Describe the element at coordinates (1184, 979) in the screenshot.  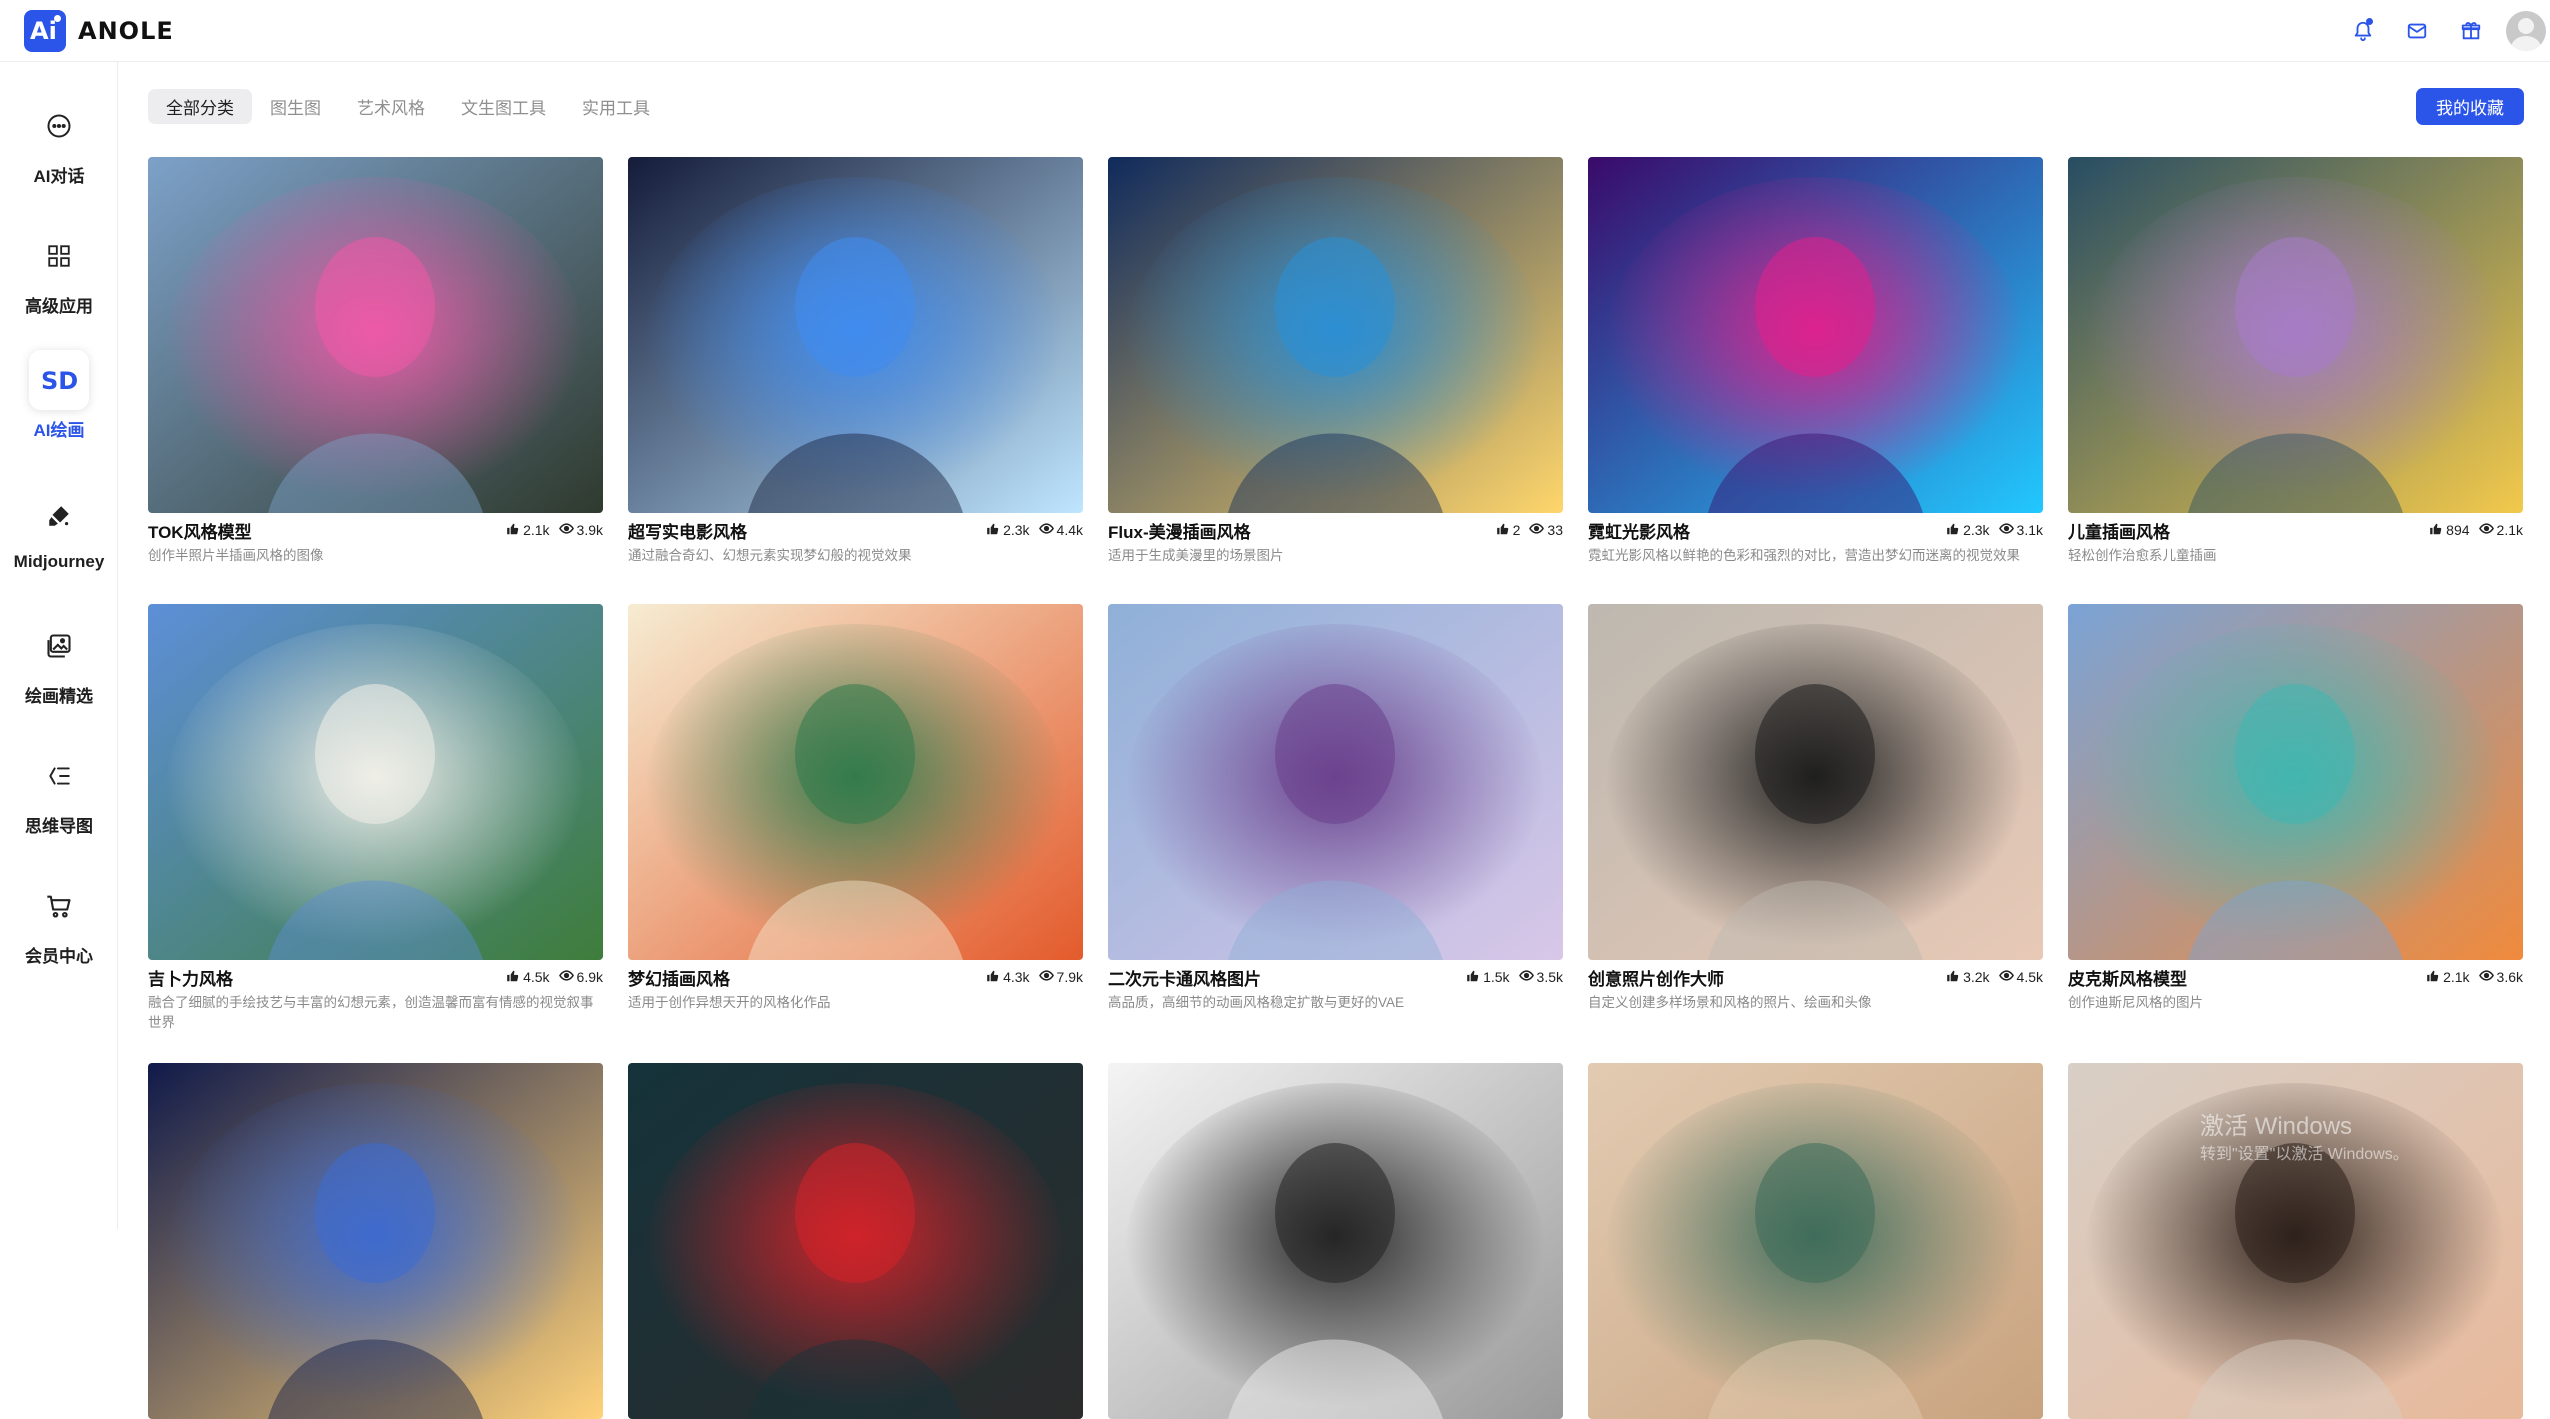
I see `card-title: 二次元卡通风格图片` at that location.